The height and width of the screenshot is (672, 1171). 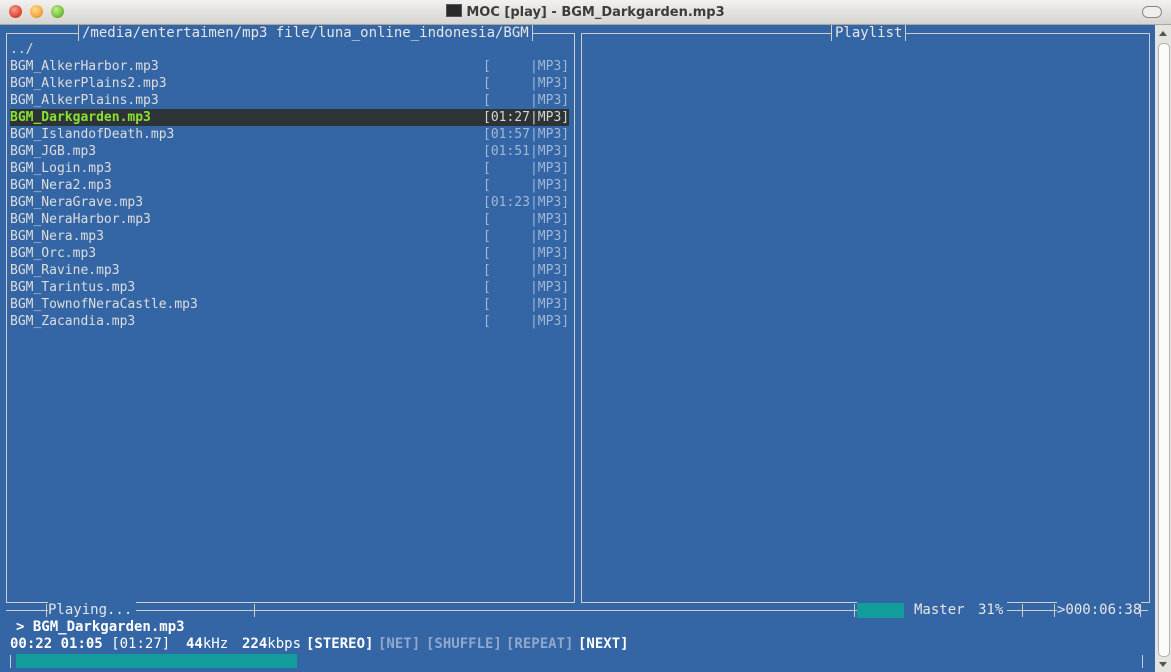 What do you see at coordinates (289, 304) in the screenshot?
I see `file-item: BGM_TownofNeraCastle.mp3 [ |MP3]` at bounding box center [289, 304].